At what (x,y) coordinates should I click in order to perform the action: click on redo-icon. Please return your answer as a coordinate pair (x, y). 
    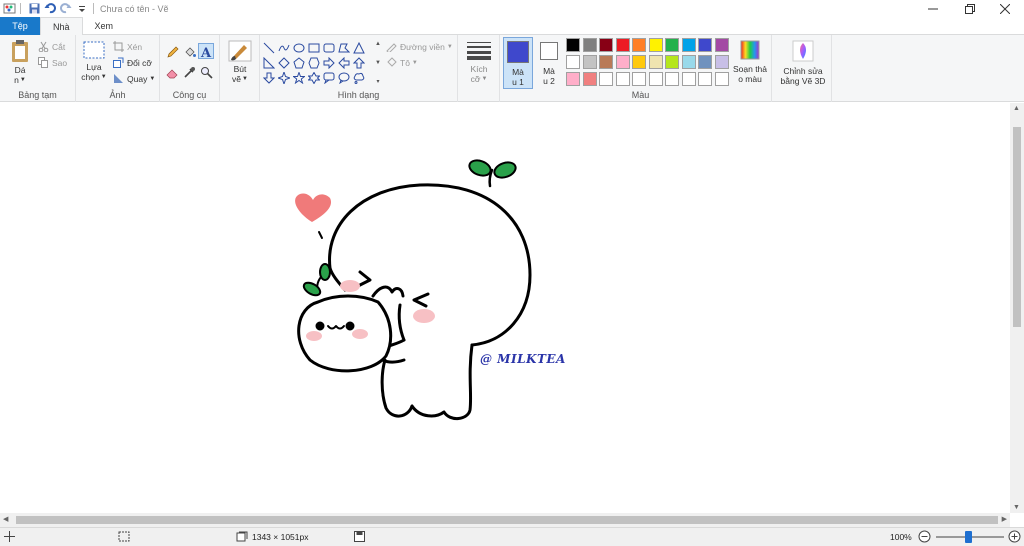
    Looking at the image, I should click on (66, 9).